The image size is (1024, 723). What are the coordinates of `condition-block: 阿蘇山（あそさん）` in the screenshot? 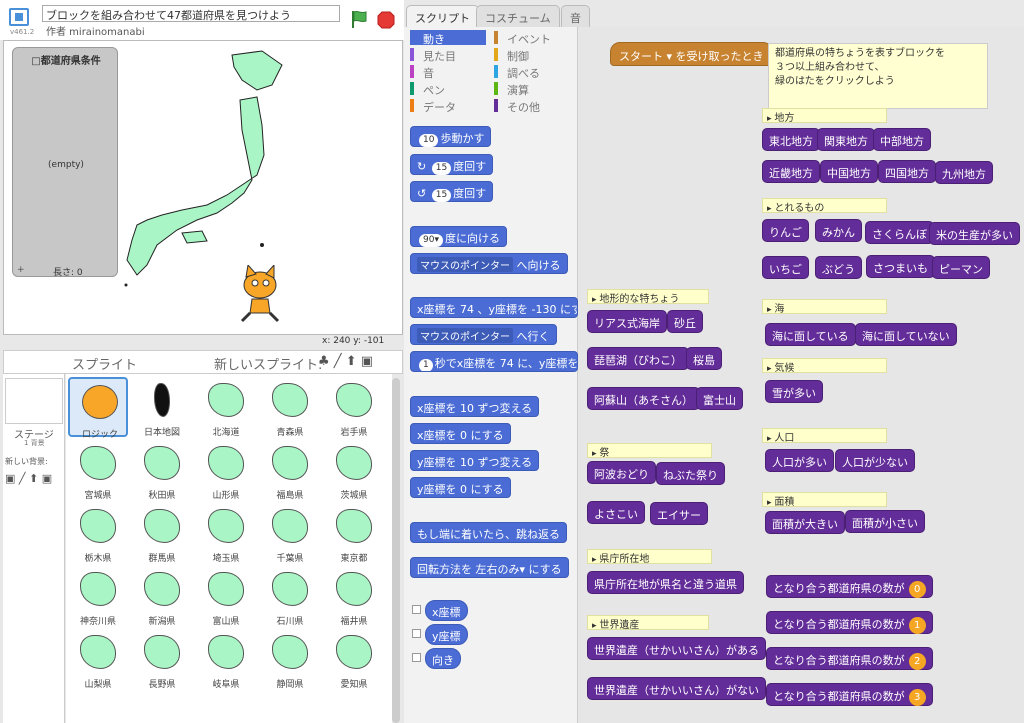 It's located at (643, 398).